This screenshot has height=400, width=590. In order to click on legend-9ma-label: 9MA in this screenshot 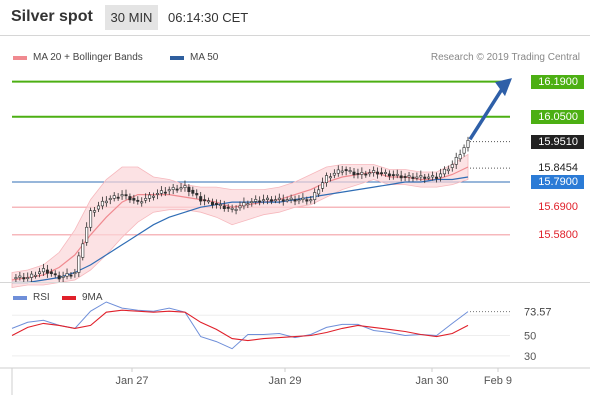, I will do `click(92, 297)`.